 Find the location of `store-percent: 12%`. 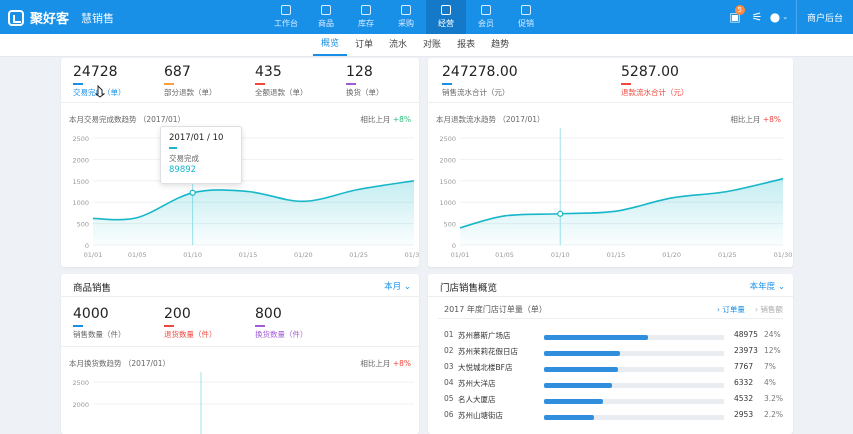

store-percent: 12% is located at coordinates (772, 350).